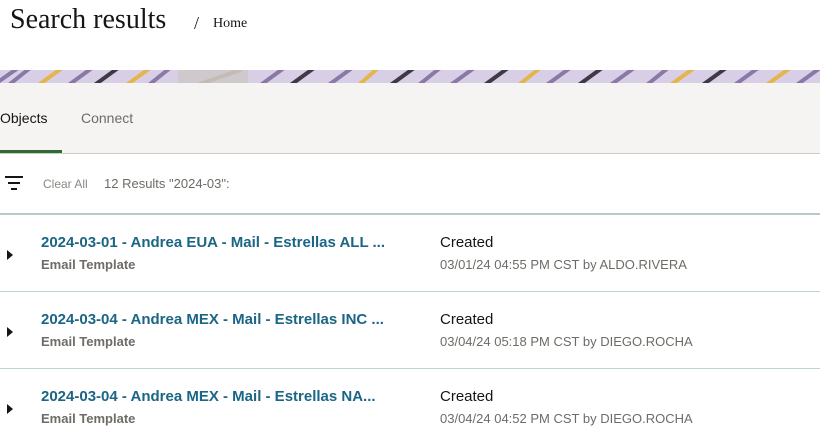  What do you see at coordinates (167, 183) in the screenshot?
I see `result-count: 12 Results "2024-03":` at bounding box center [167, 183].